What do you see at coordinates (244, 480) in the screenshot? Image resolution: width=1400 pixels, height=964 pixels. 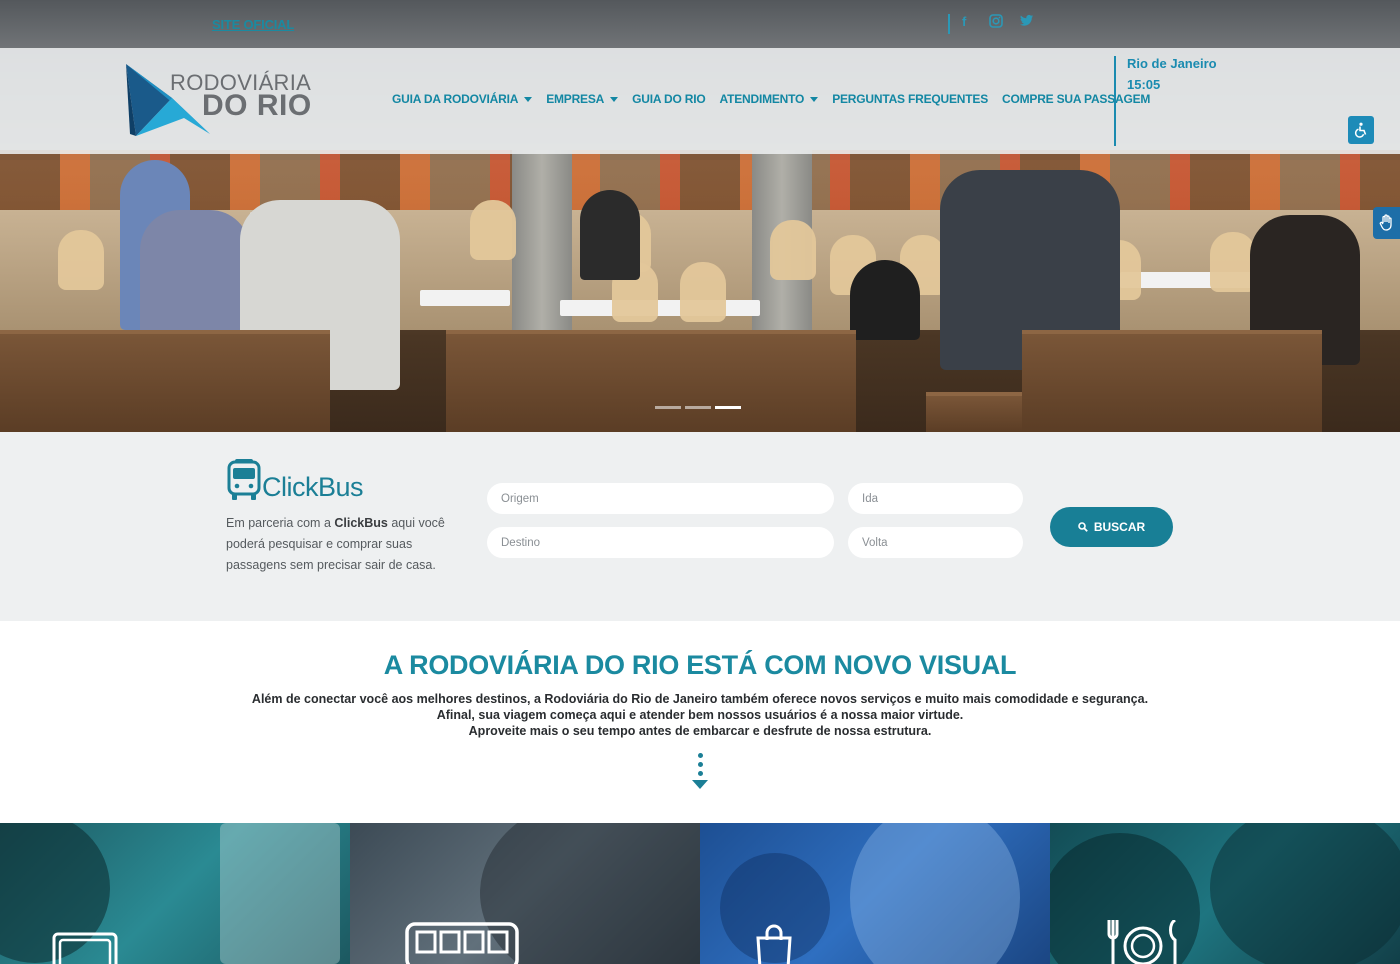 I see `bus-logo-icon` at bounding box center [244, 480].